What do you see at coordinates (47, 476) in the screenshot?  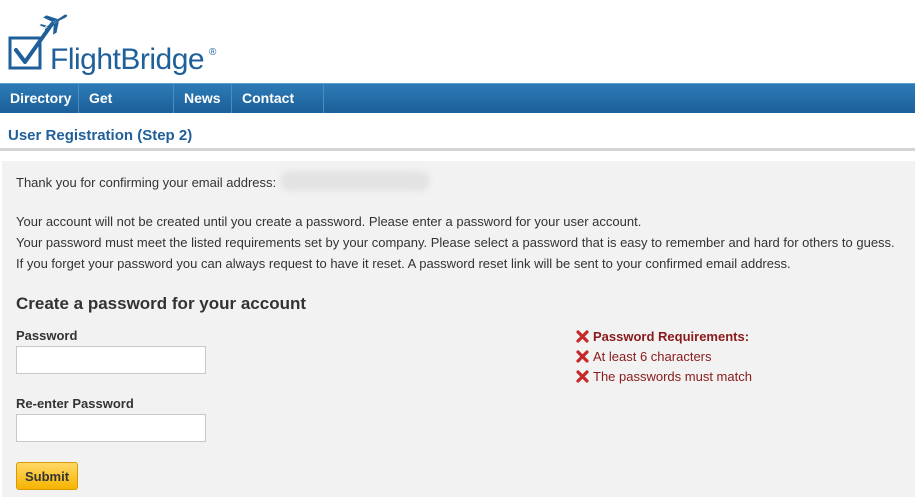 I see `submit-button: Submit` at bounding box center [47, 476].